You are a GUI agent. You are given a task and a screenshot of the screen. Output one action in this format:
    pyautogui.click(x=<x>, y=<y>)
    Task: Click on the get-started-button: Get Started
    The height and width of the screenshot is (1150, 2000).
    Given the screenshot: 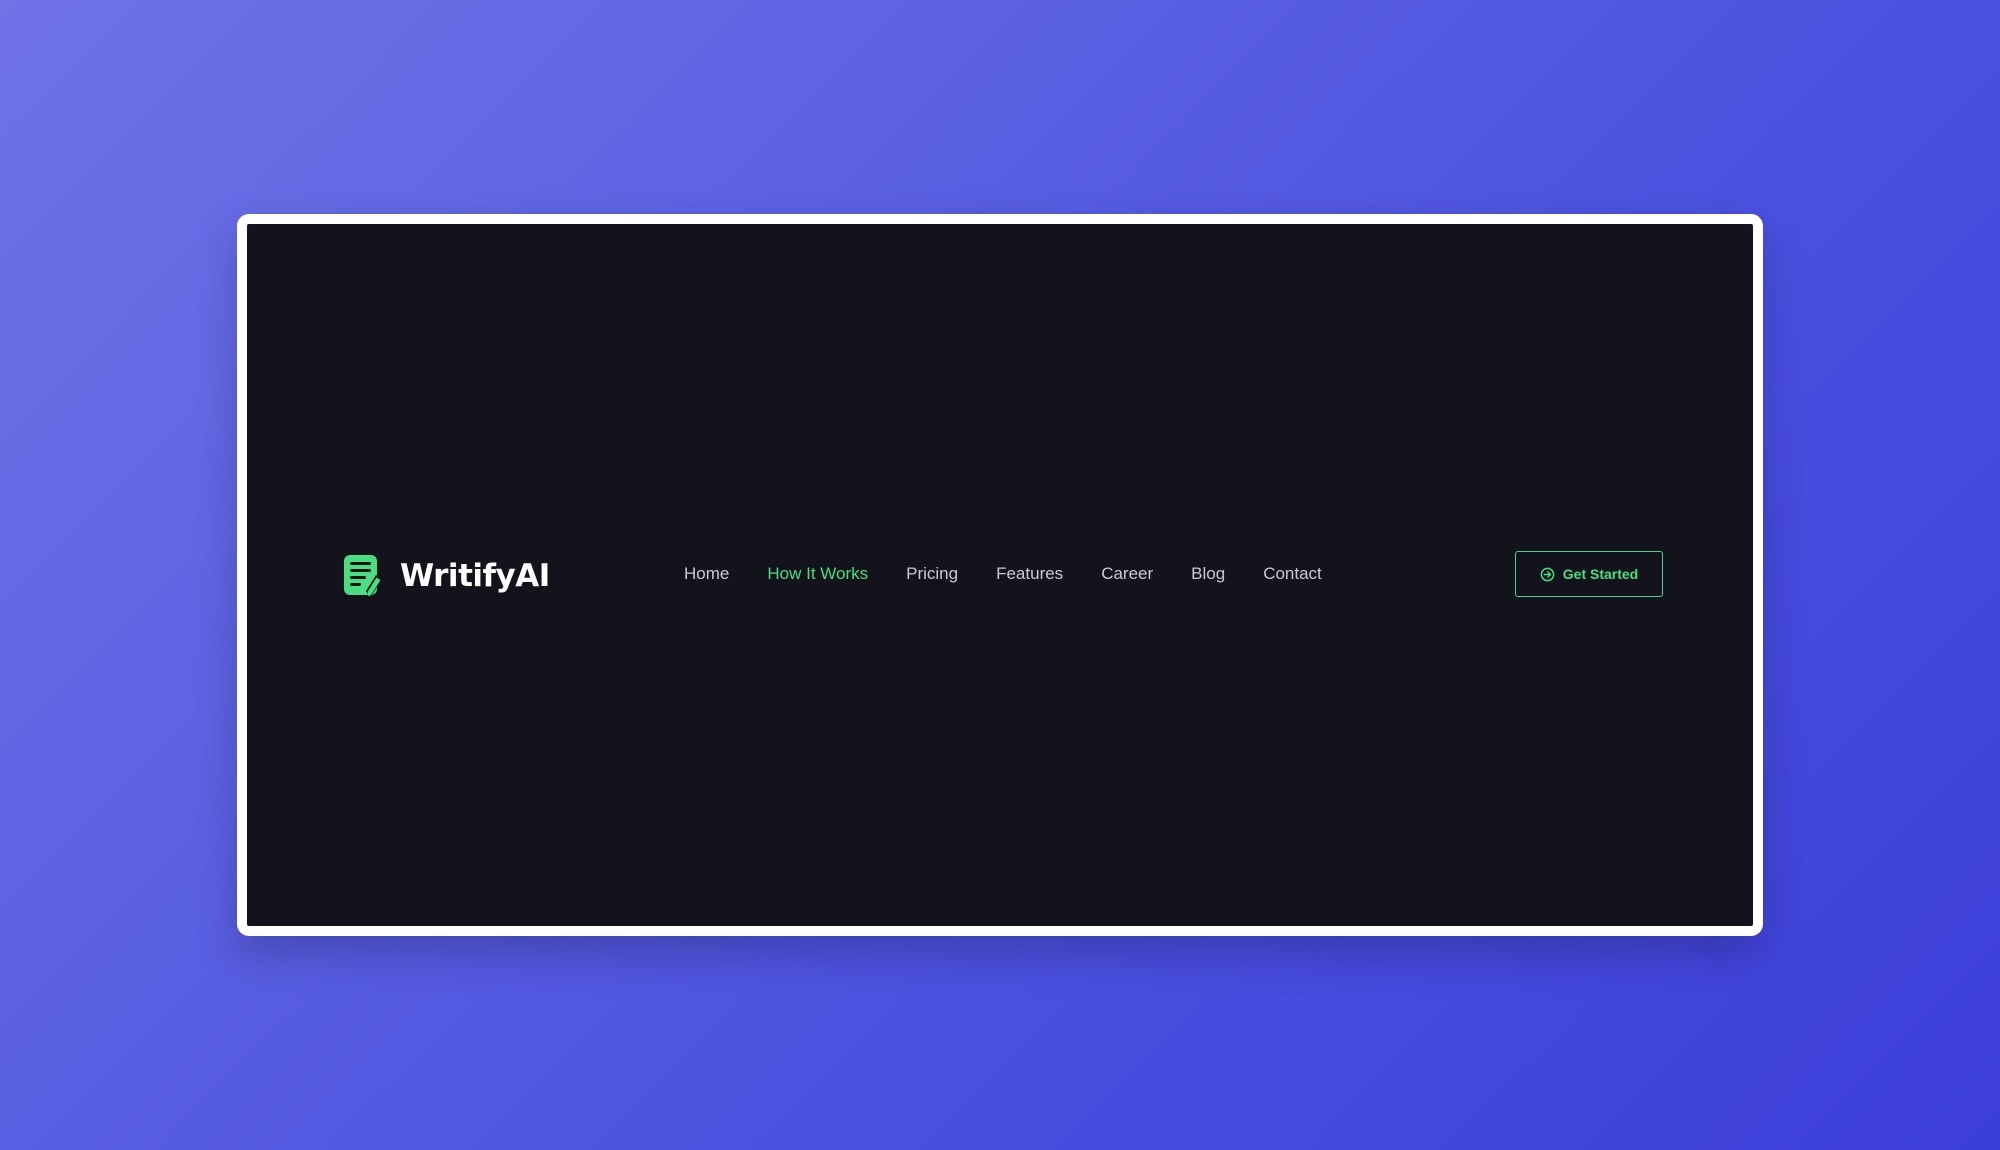 What is the action you would take?
    pyautogui.click(x=1589, y=574)
    